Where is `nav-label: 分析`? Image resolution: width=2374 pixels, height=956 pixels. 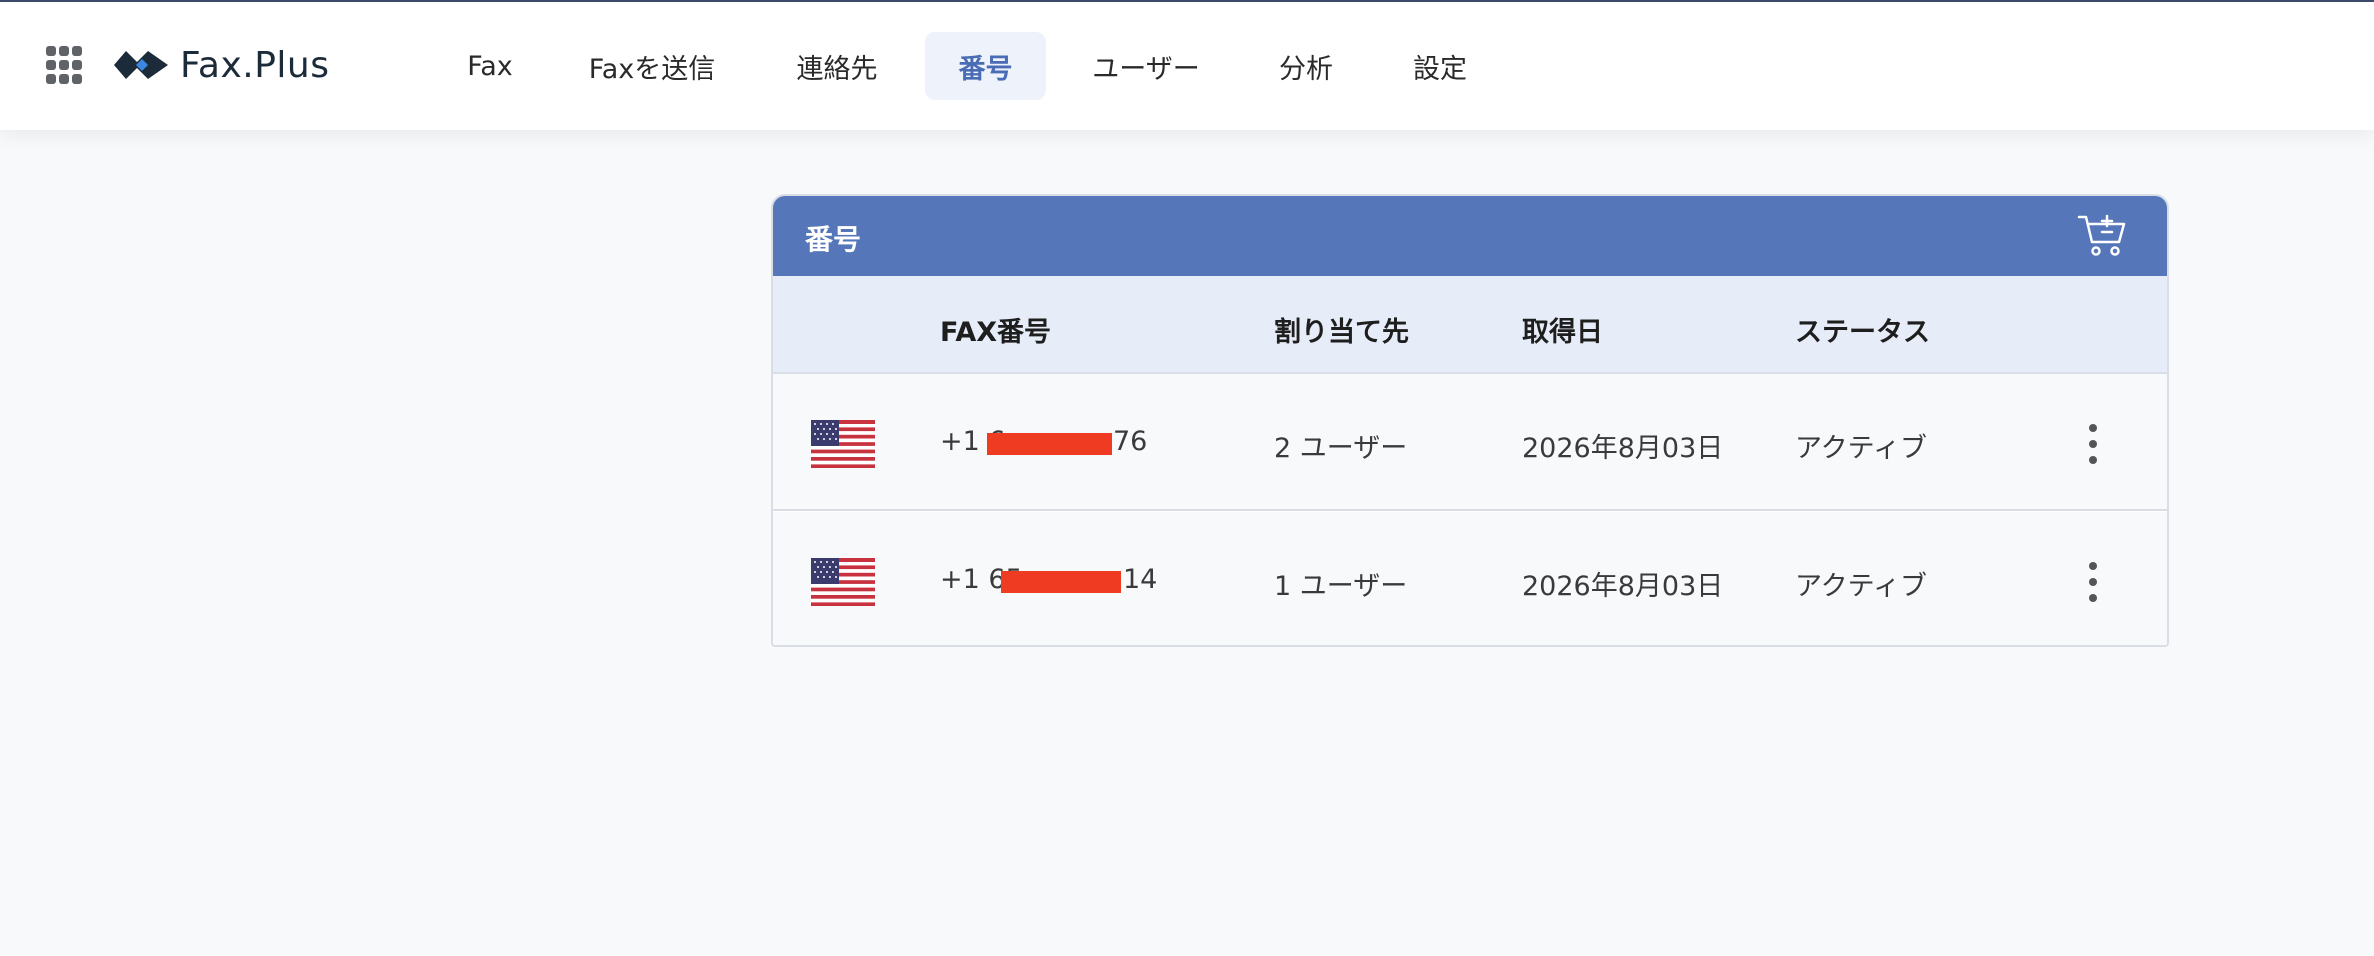
nav-label: 分析 is located at coordinates (1306, 69).